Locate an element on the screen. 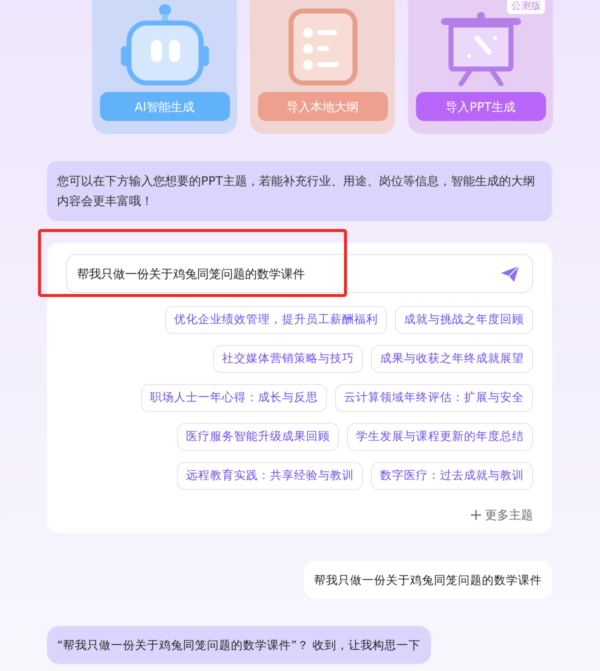 This screenshot has width=600, height=671. intro-message: 您可以在下方输入您想要的PPT主题，若能补充行业、用途、岗位等信息，智能生成的大纲内容会更丰富哦！ is located at coordinates (299, 191).